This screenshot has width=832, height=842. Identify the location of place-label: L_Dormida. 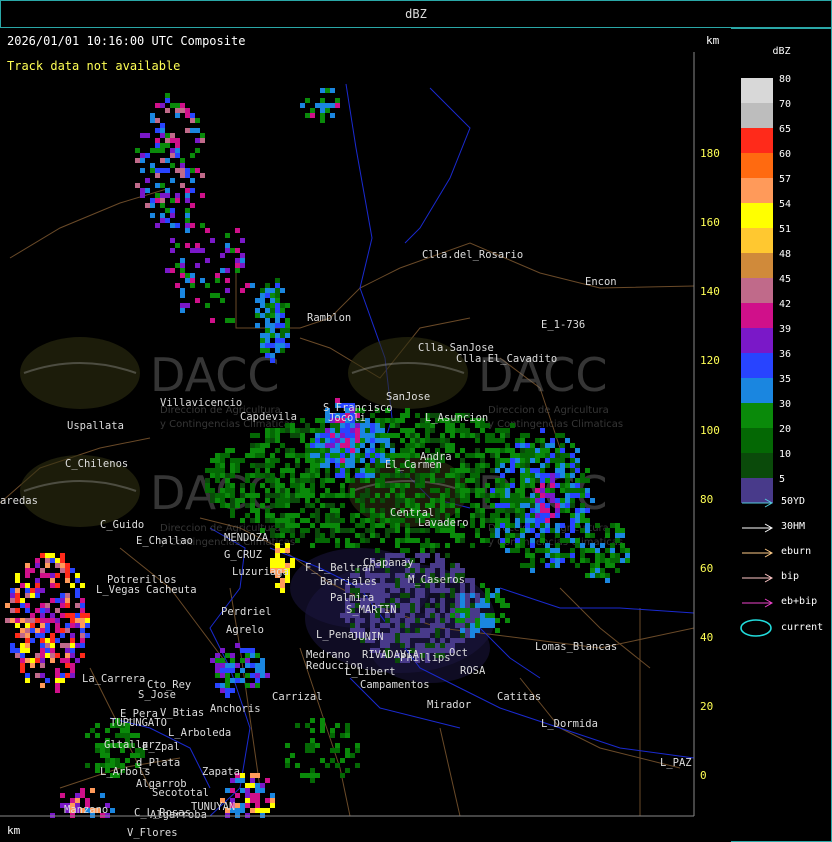
(569, 724).